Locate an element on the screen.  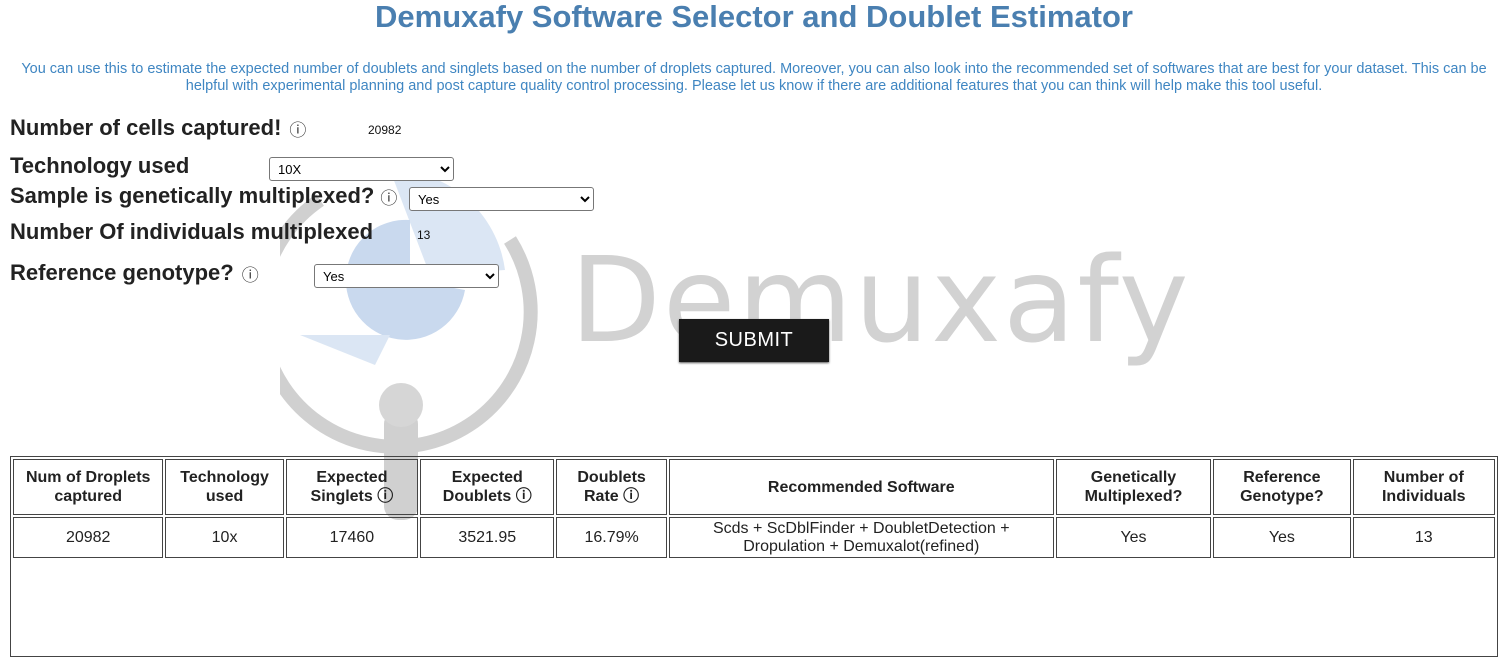
cell-individuals: 13 is located at coordinates (1423, 537).